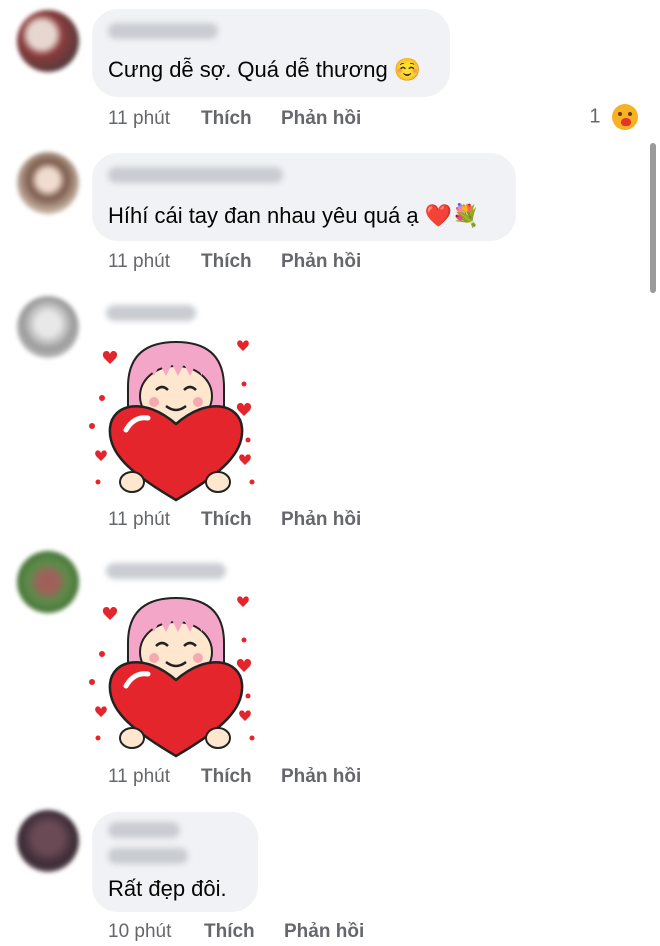  I want to click on comment-text: Cưng dễ sợ. Quá dễ thương ☺️, so click(265, 69).